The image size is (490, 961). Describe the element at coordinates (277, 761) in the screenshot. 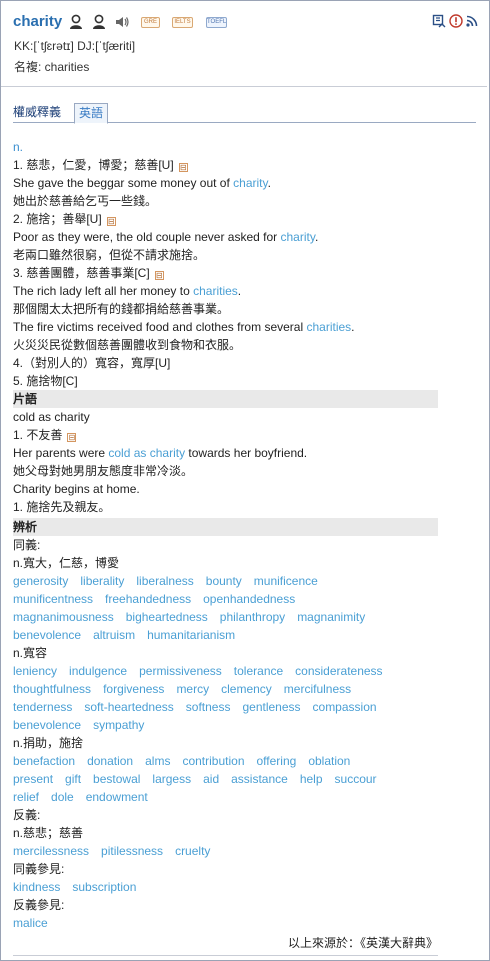

I see `word-link: offering` at that location.